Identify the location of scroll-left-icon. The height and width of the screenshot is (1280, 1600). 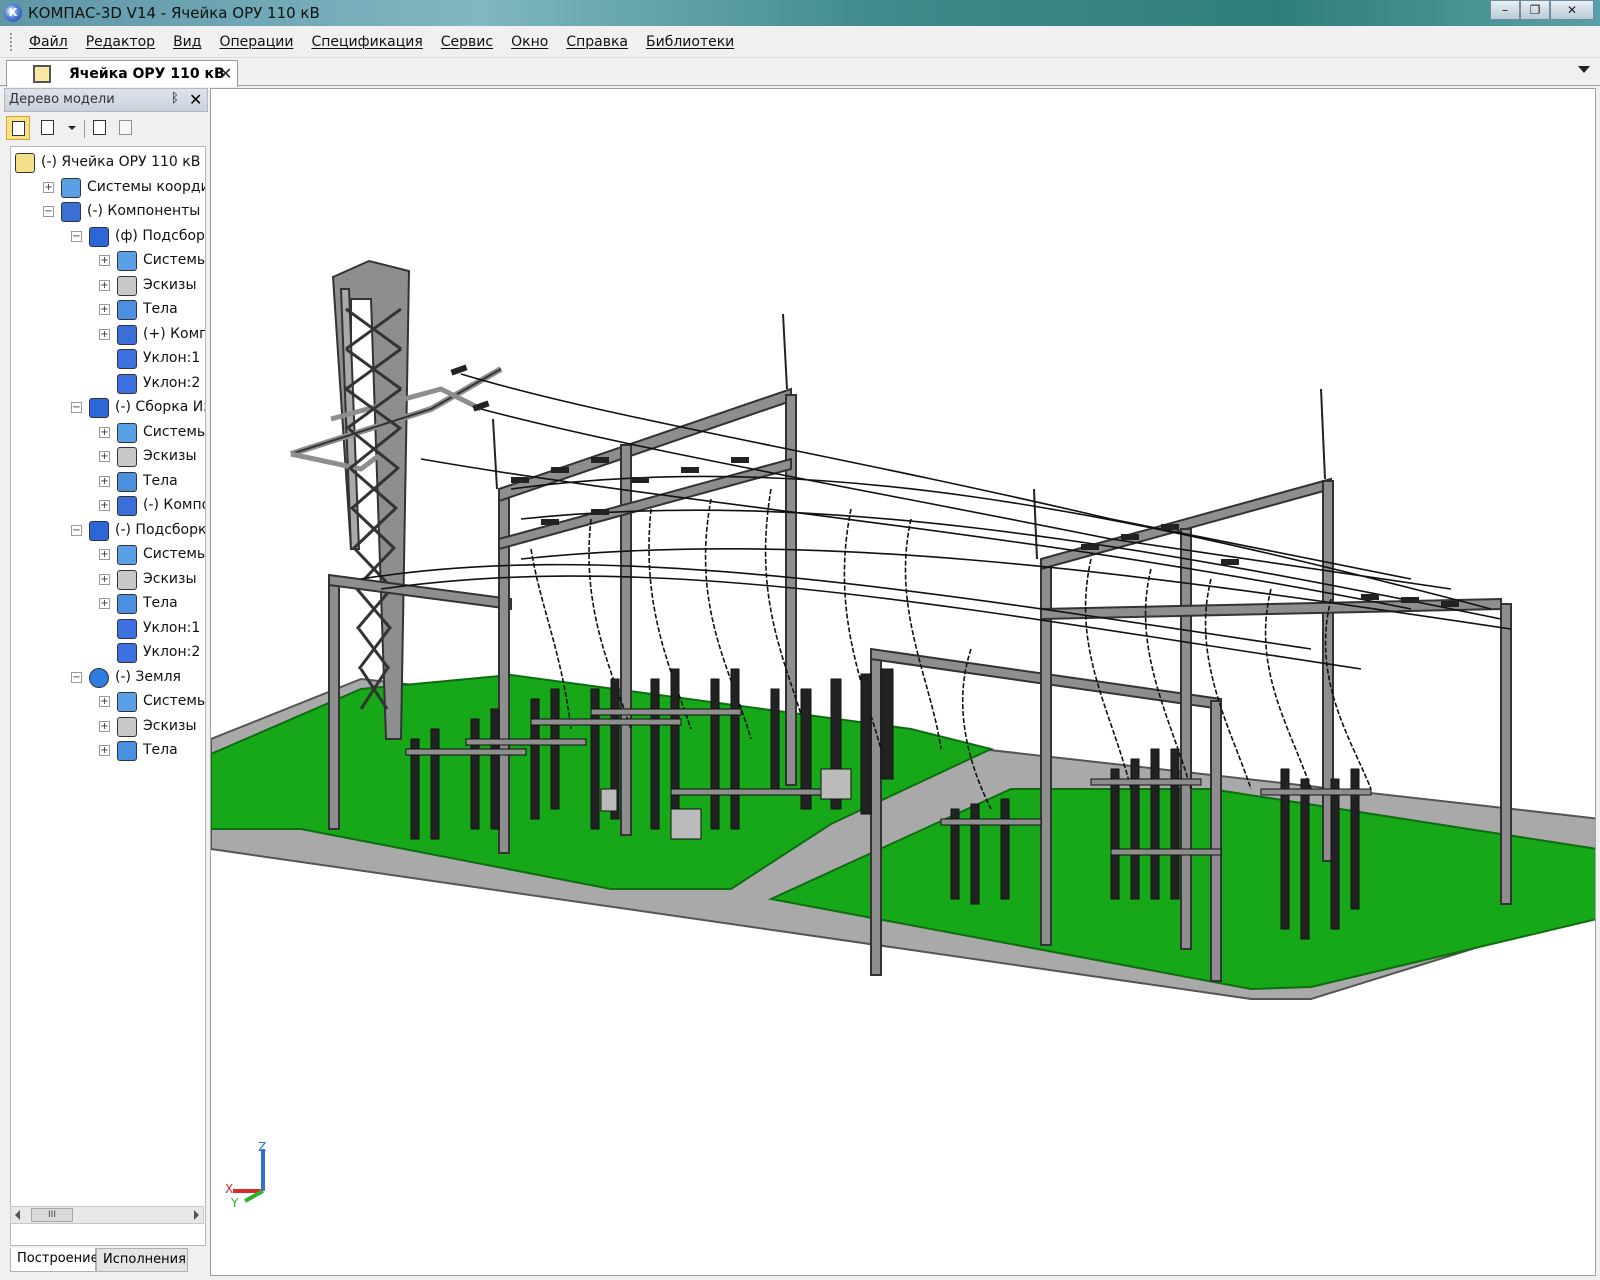
(17, 1215).